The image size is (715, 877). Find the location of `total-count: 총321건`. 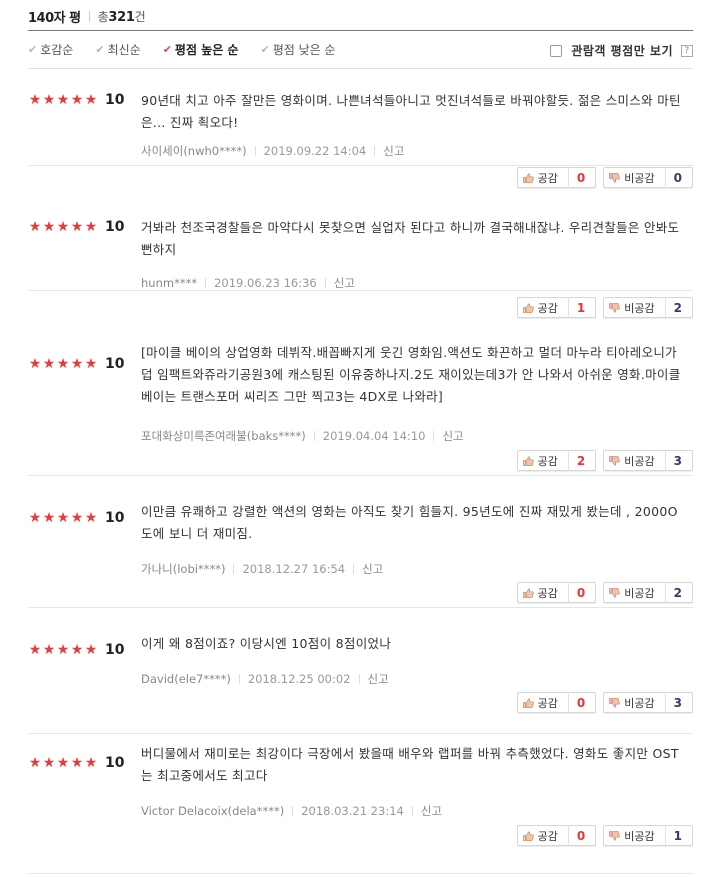

total-count: 총321건 is located at coordinates (122, 16).